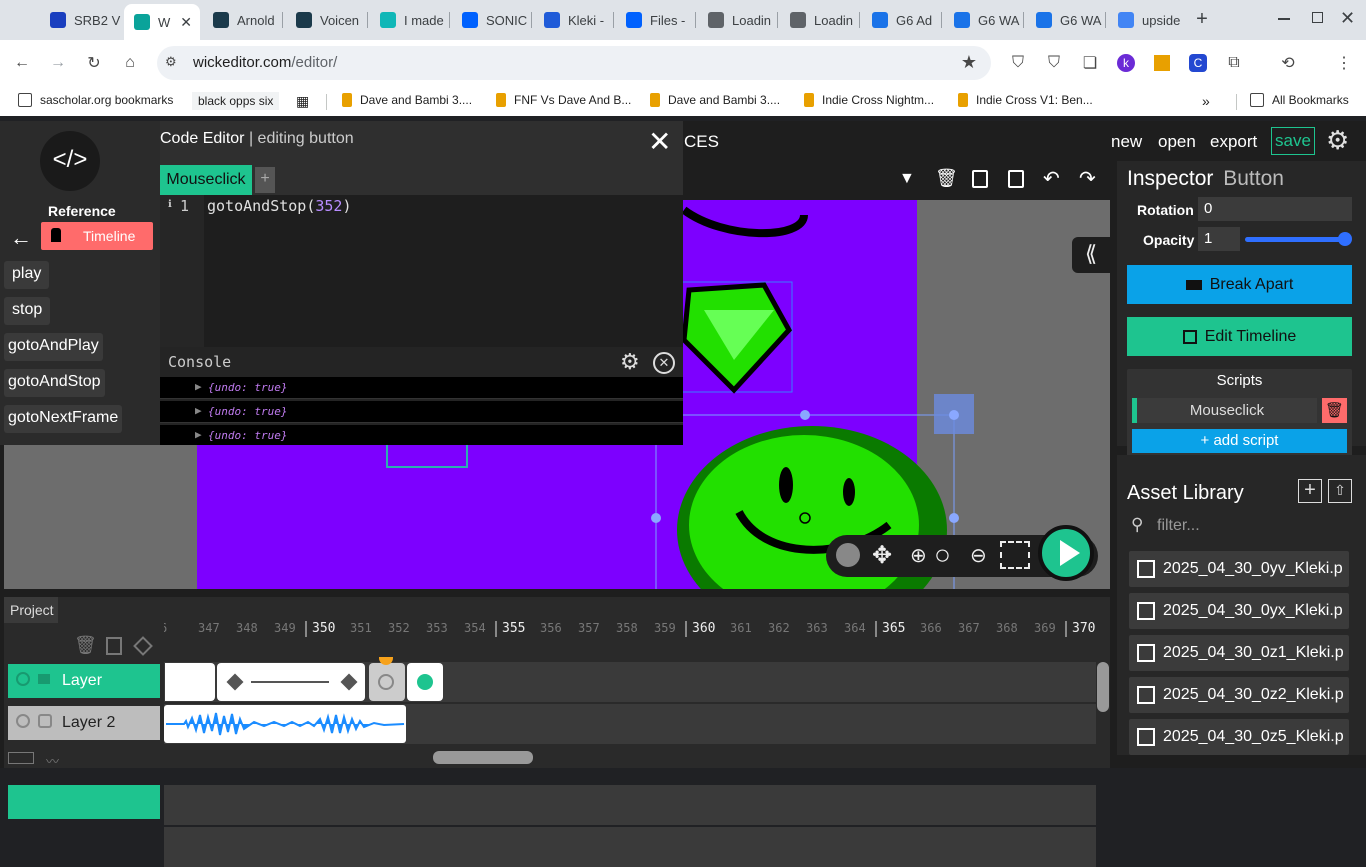 The width and height of the screenshot is (1366, 867). Describe the element at coordinates (437, 628) in the screenshot. I see `frame-number: 353` at that location.